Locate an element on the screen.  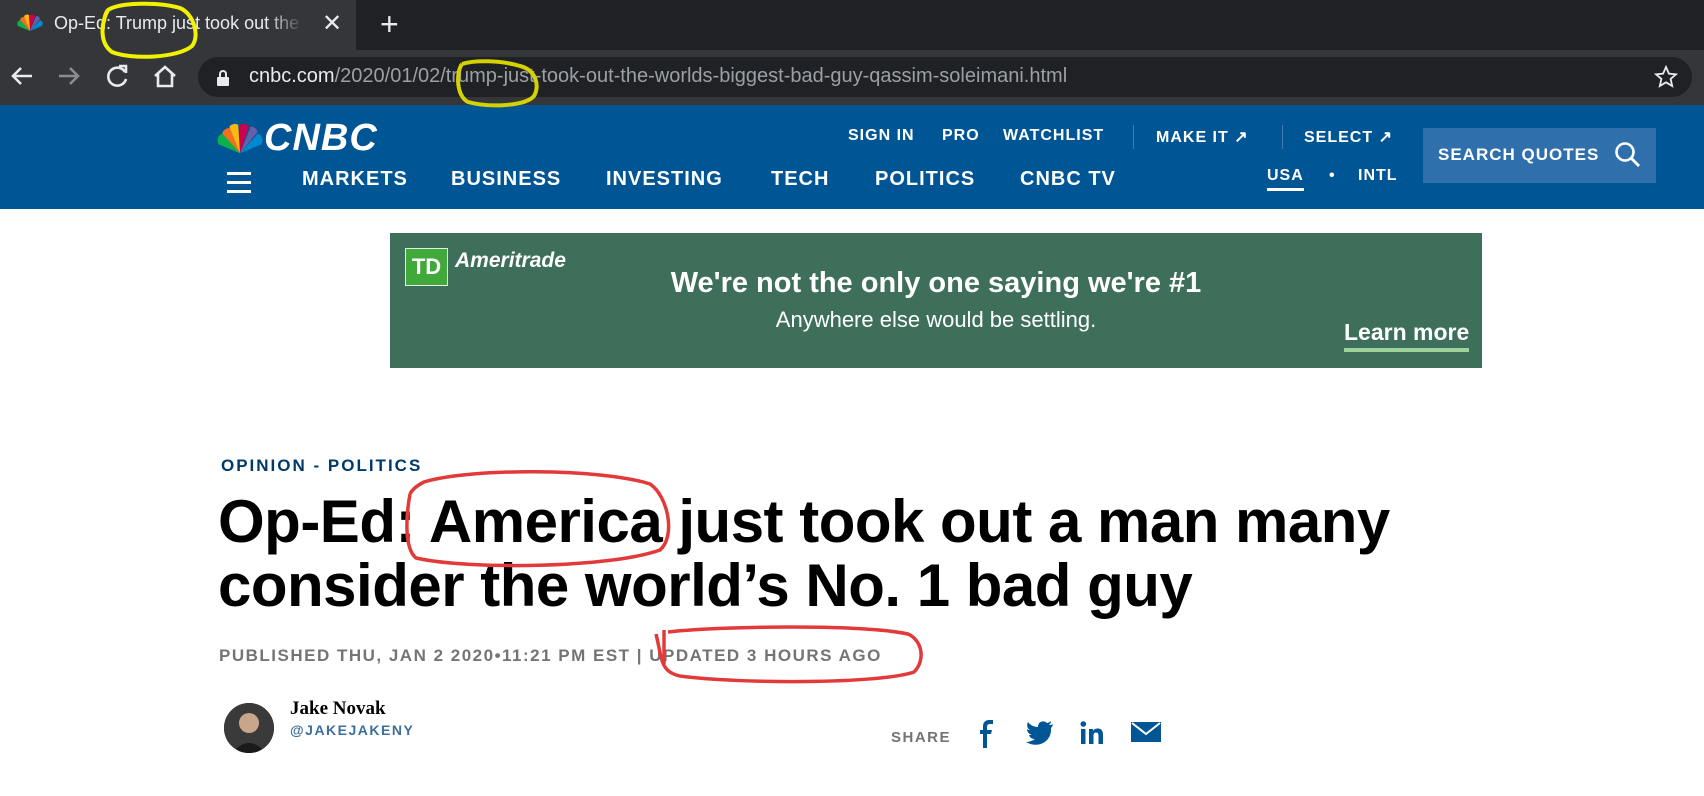
star-icon is located at coordinates (1666, 77).